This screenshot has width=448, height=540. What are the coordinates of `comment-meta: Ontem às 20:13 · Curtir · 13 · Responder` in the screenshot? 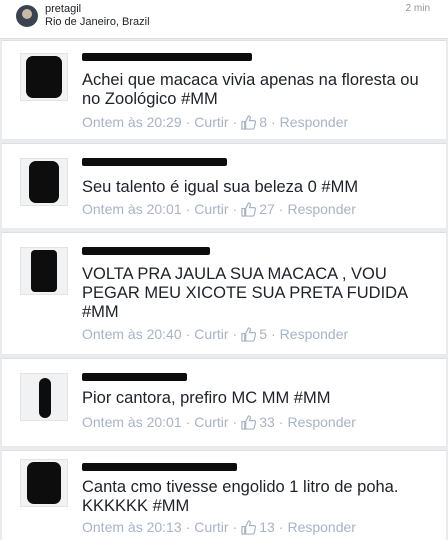 It's located at (219, 528).